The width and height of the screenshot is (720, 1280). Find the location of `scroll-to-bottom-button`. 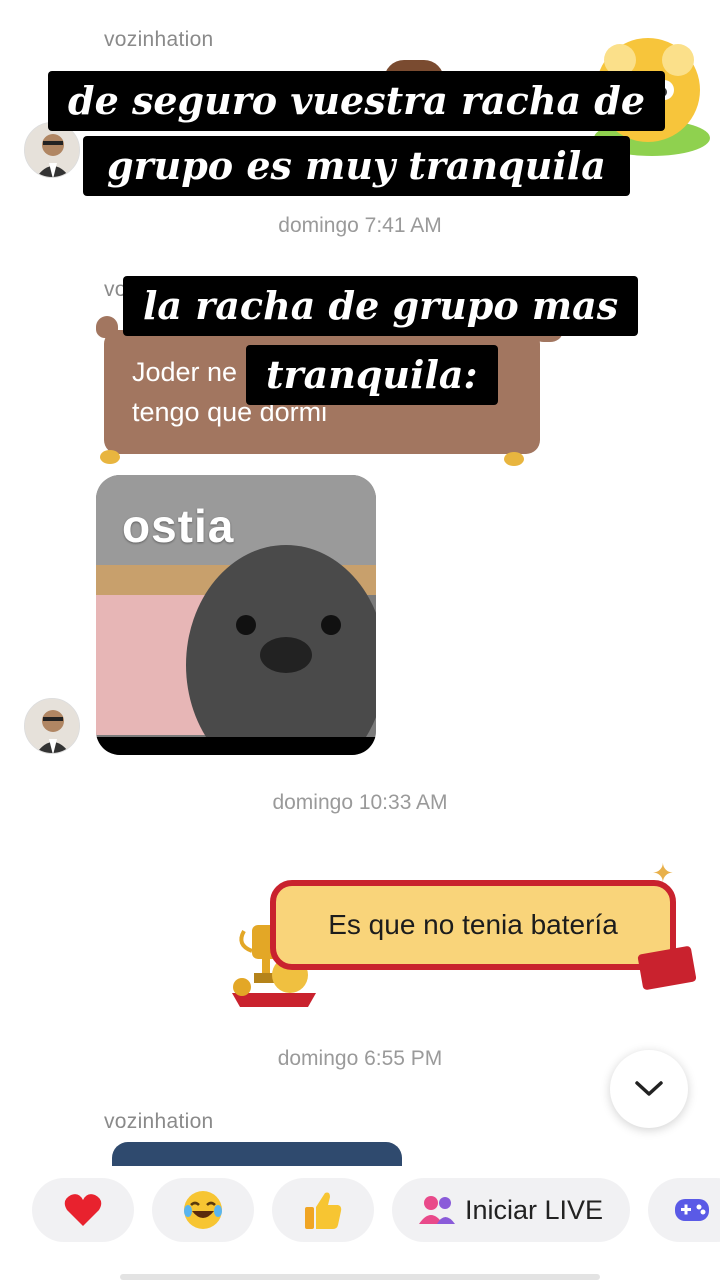

scroll-to-bottom-button is located at coordinates (649, 1089).